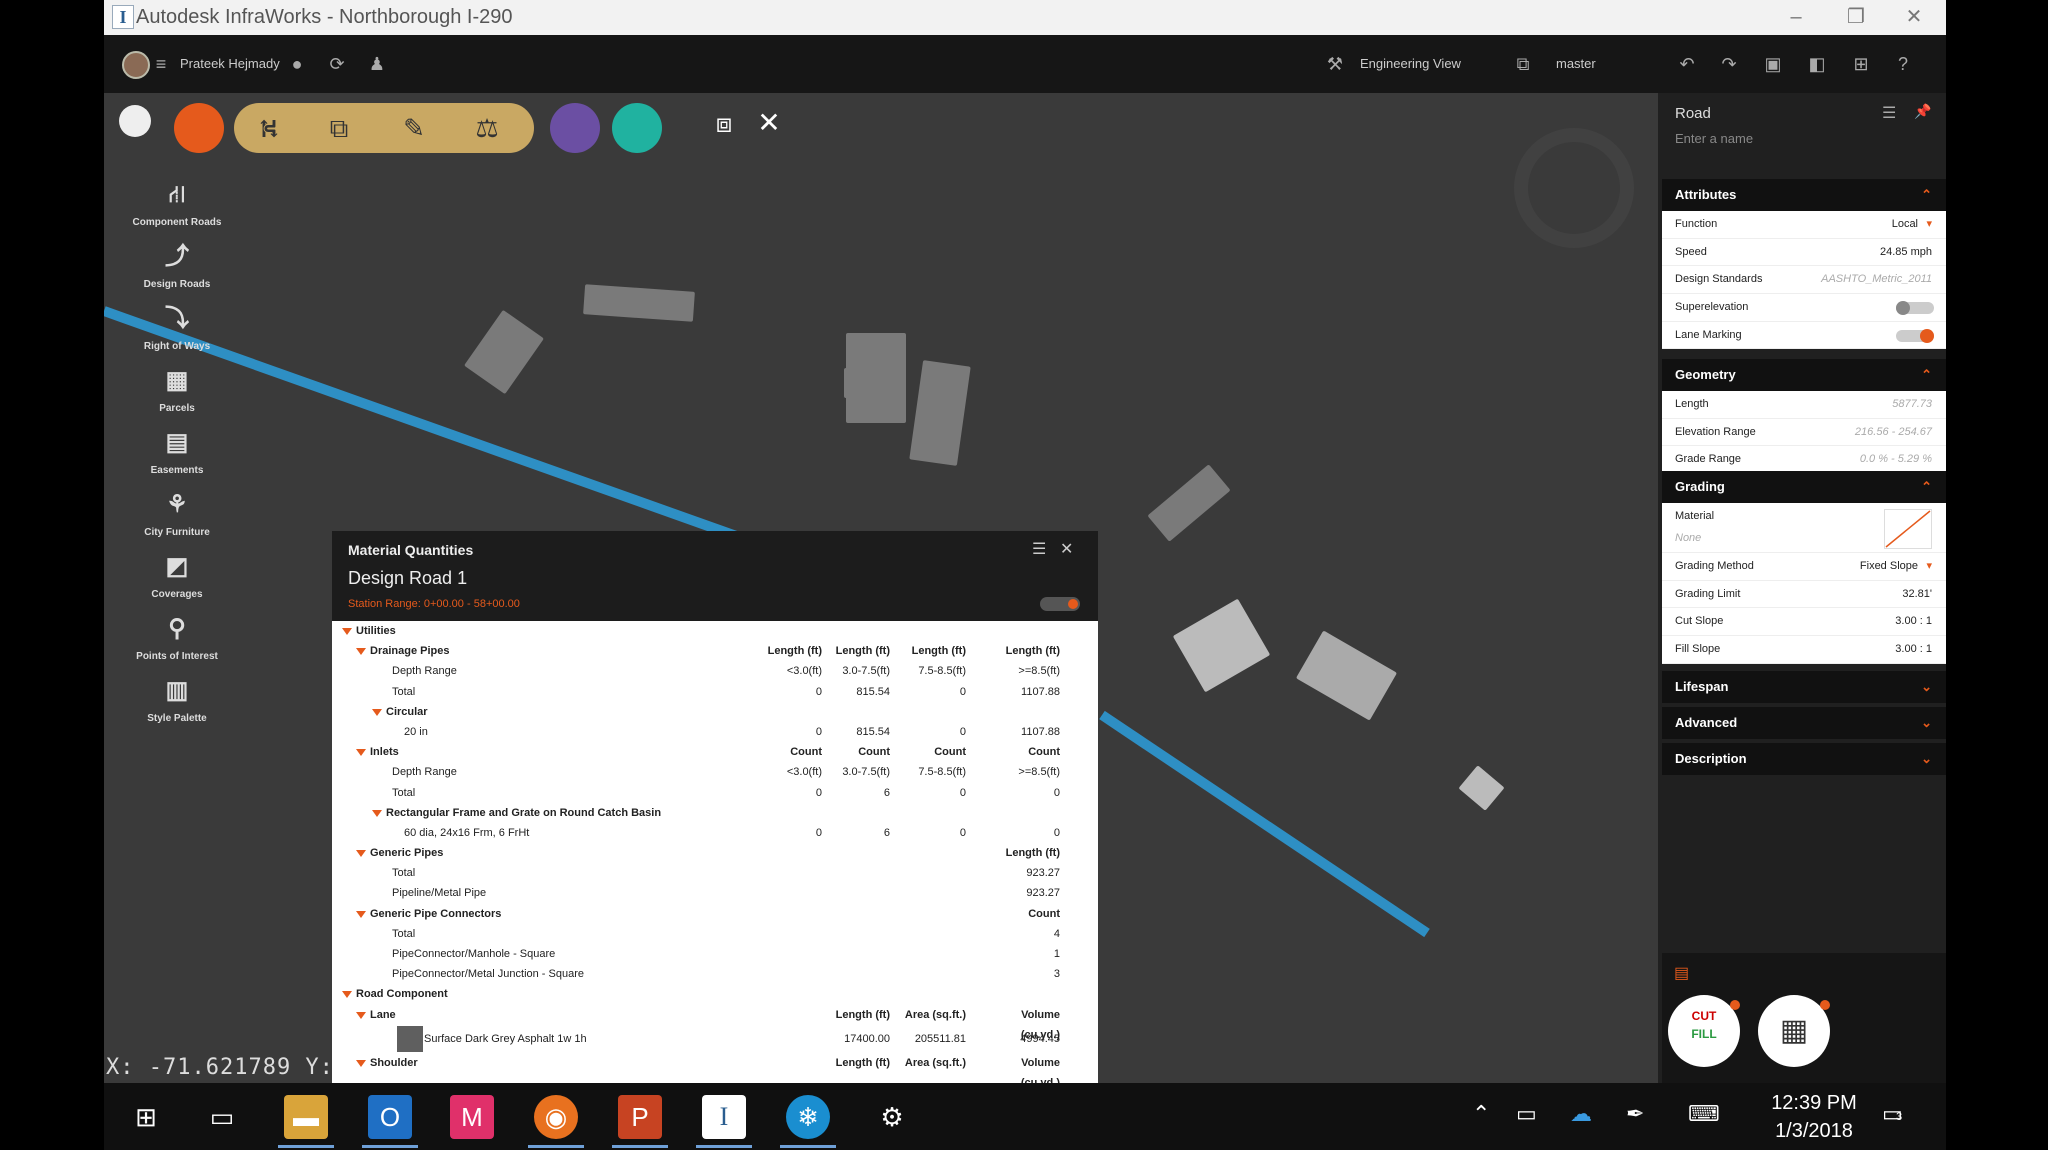 The height and width of the screenshot is (1150, 2048). Describe the element at coordinates (715, 914) in the screenshot. I see `tree-group-row: Generic Pipe Connectors Count` at that location.